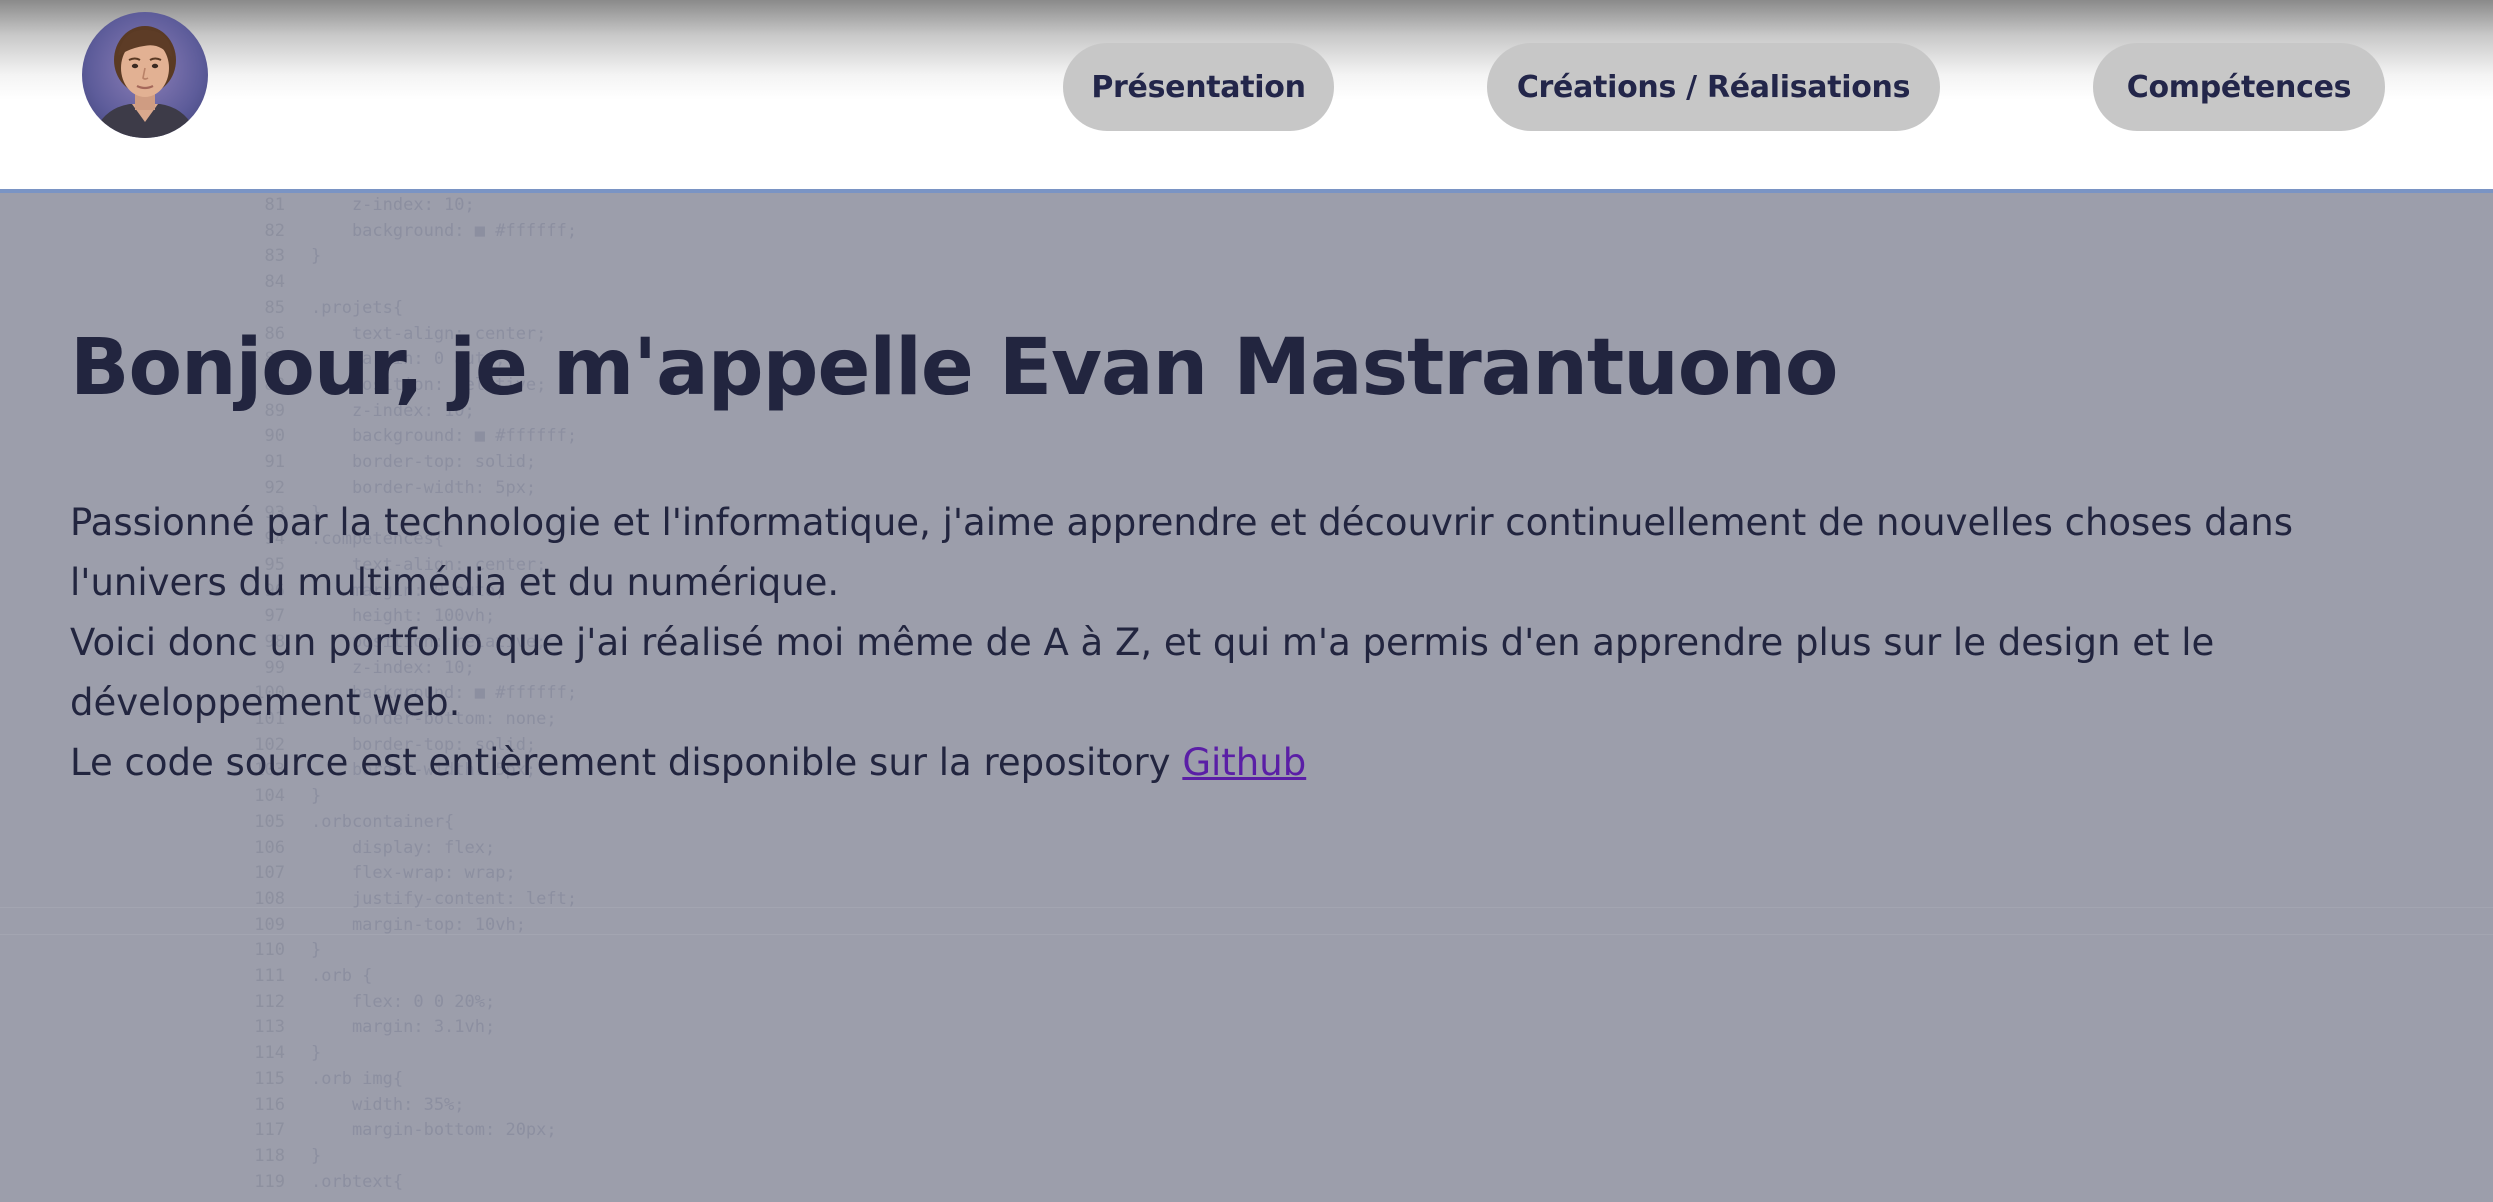  What do you see at coordinates (954, 368) in the screenshot?
I see `page-title: Bonjour, je m'appelle Evan Mastrantuono` at bounding box center [954, 368].